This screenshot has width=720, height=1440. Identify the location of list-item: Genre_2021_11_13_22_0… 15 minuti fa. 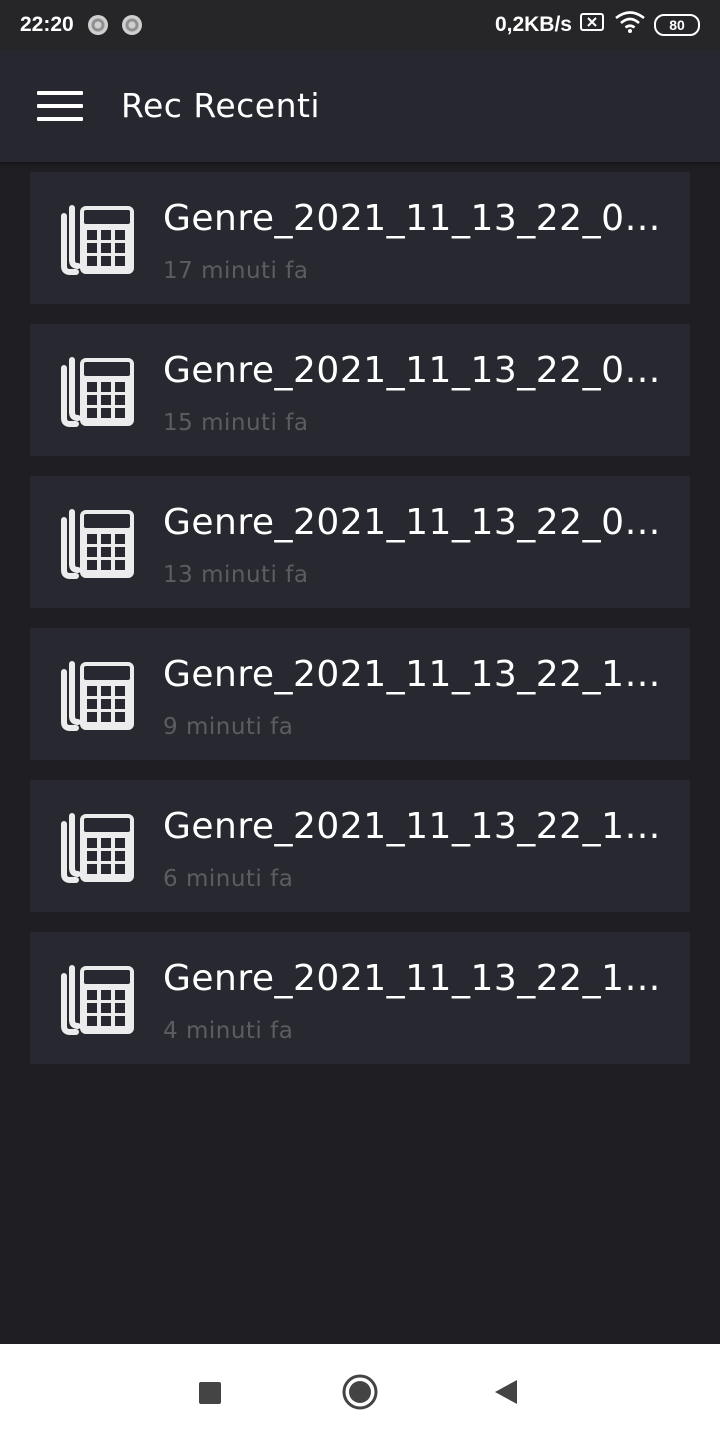
(360, 390).